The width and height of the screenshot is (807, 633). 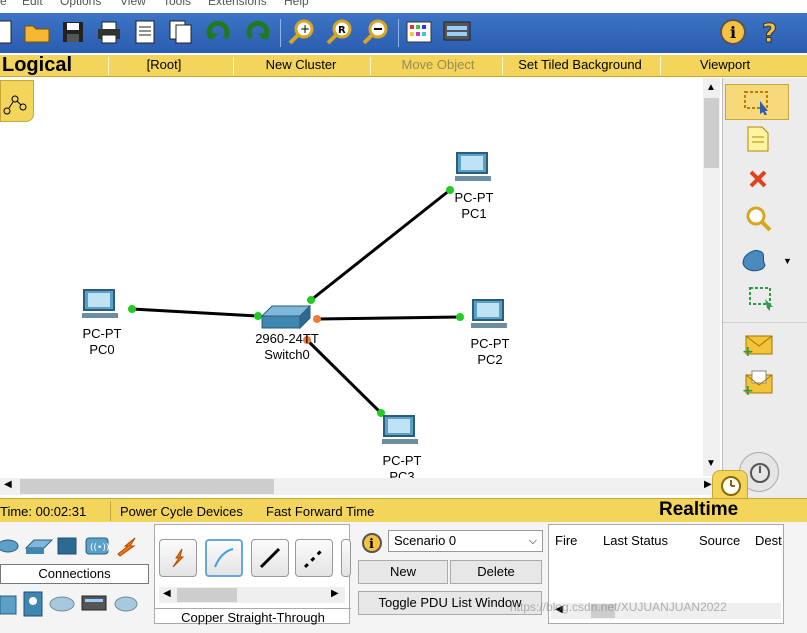 What do you see at coordinates (580, 64) in the screenshot?
I see `set-tiled-background-button: Set Tiled Background` at bounding box center [580, 64].